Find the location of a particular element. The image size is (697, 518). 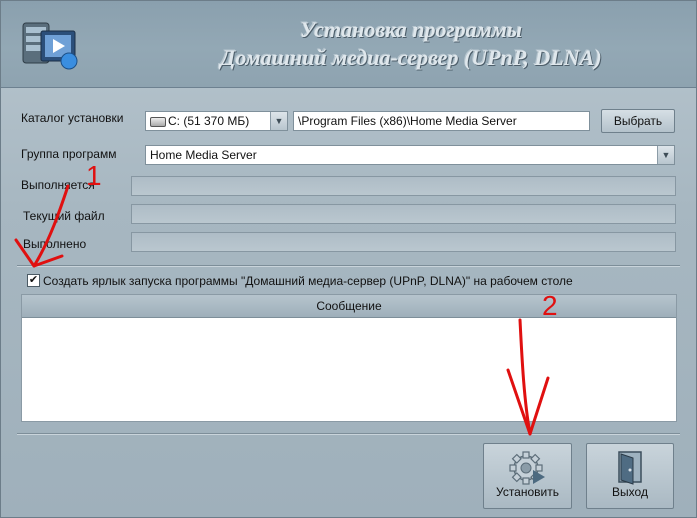

install-button: Установить is located at coordinates (527, 476).